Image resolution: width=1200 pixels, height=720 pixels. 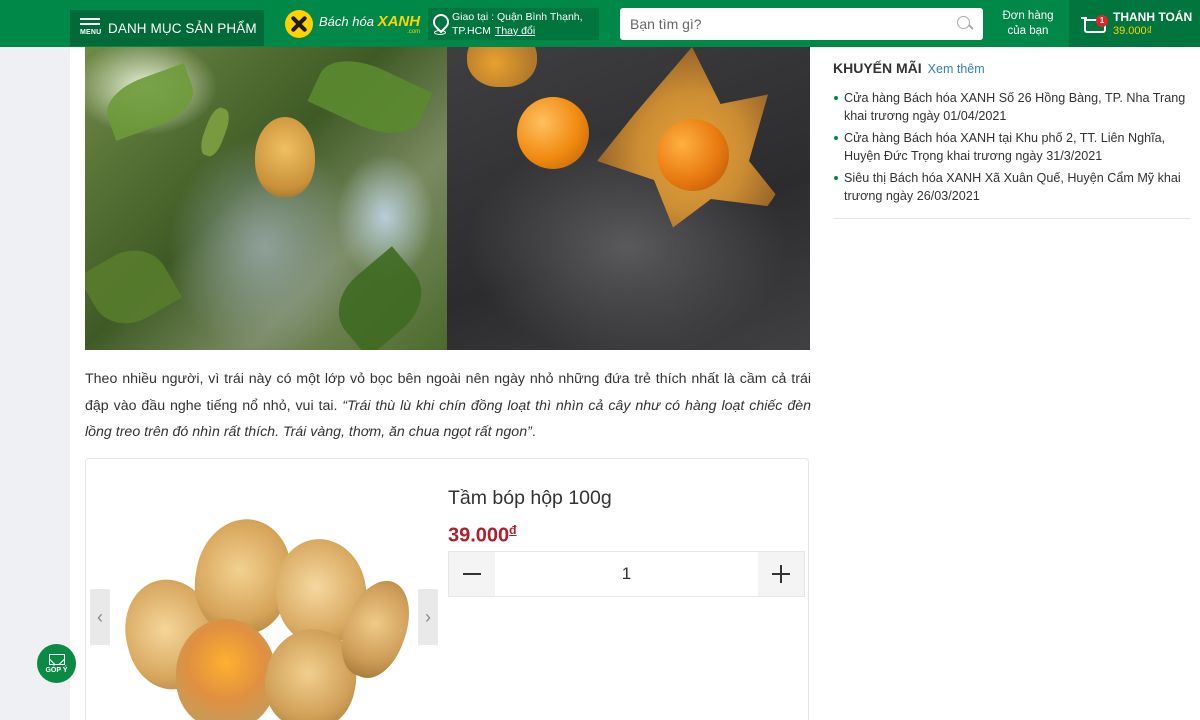 What do you see at coordinates (482, 535) in the screenshot?
I see `product-price: 39.000đ` at bounding box center [482, 535].